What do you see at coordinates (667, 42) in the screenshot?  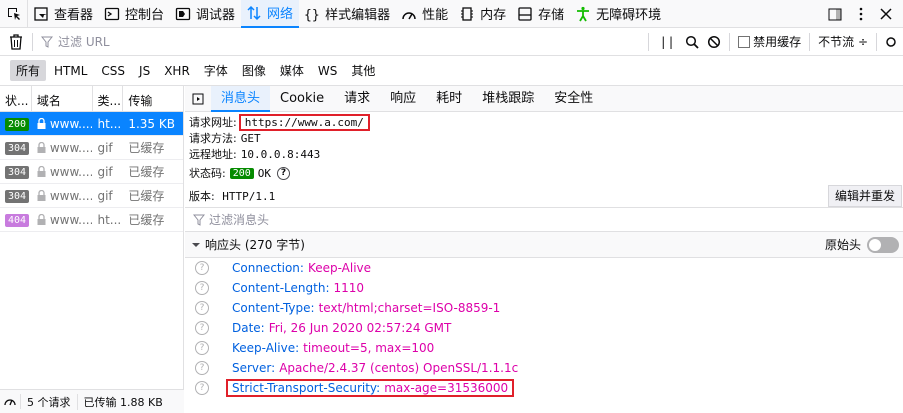 I see `pause-button: | |` at bounding box center [667, 42].